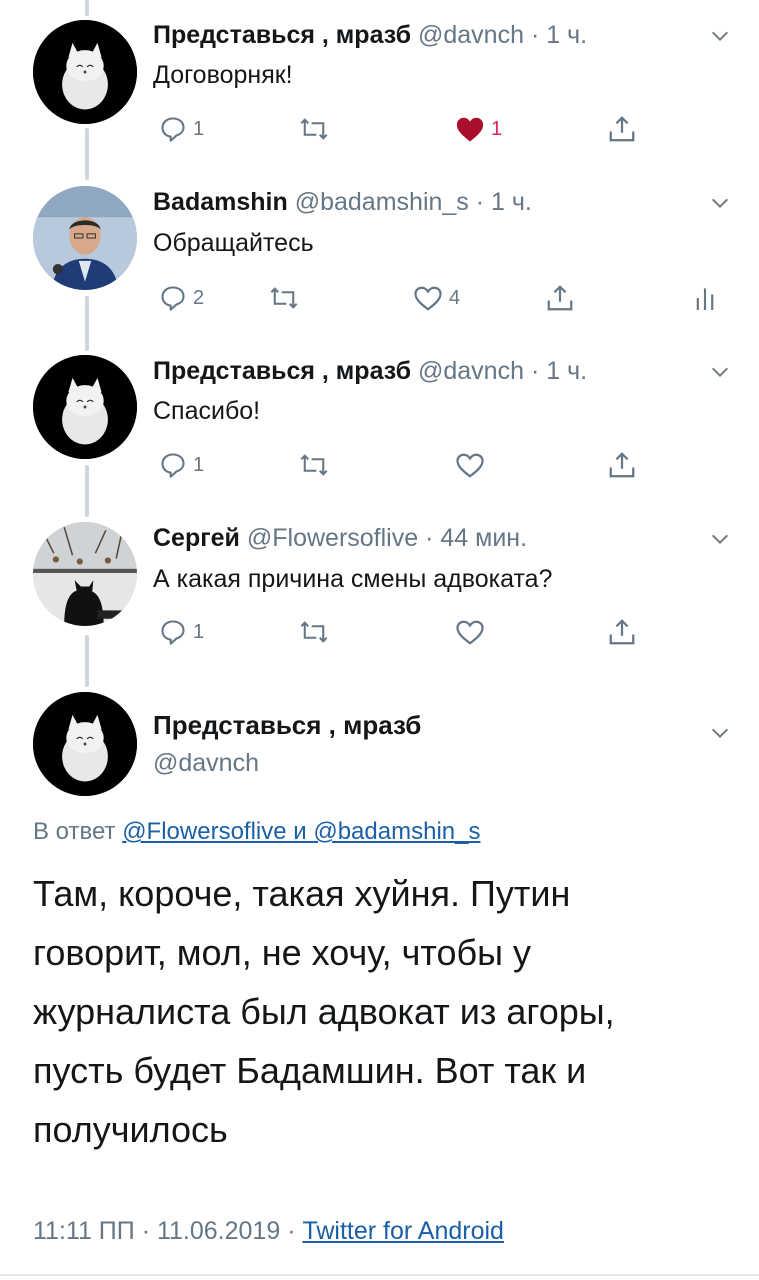 The height and width of the screenshot is (1280, 759). I want to click on cat-window-avatar-icon, so click(85, 574).